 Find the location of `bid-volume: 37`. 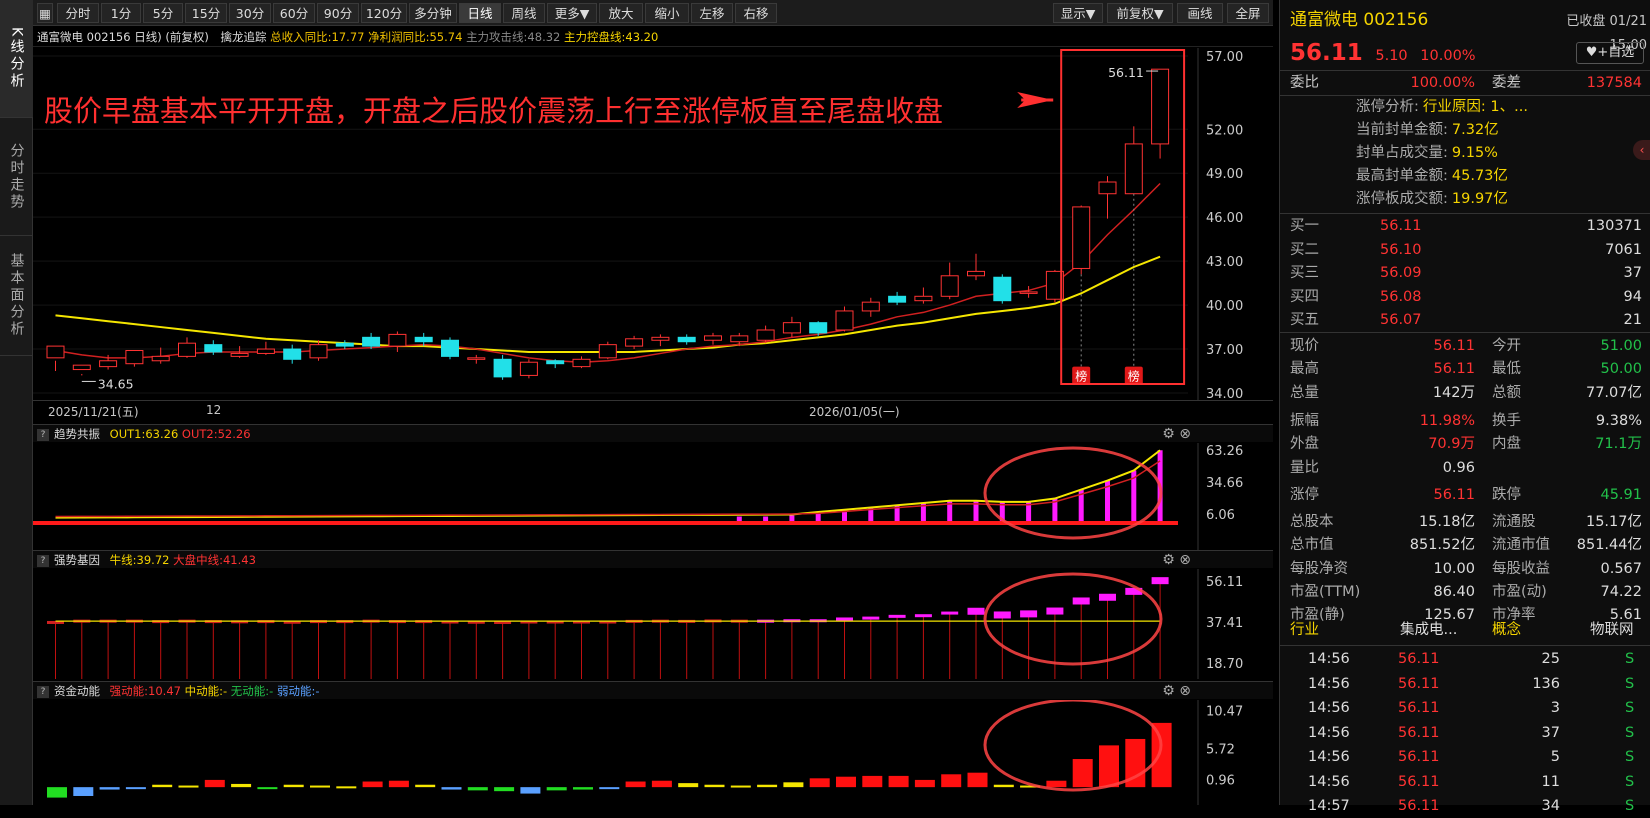

bid-volume: 37 is located at coordinates (1632, 273).